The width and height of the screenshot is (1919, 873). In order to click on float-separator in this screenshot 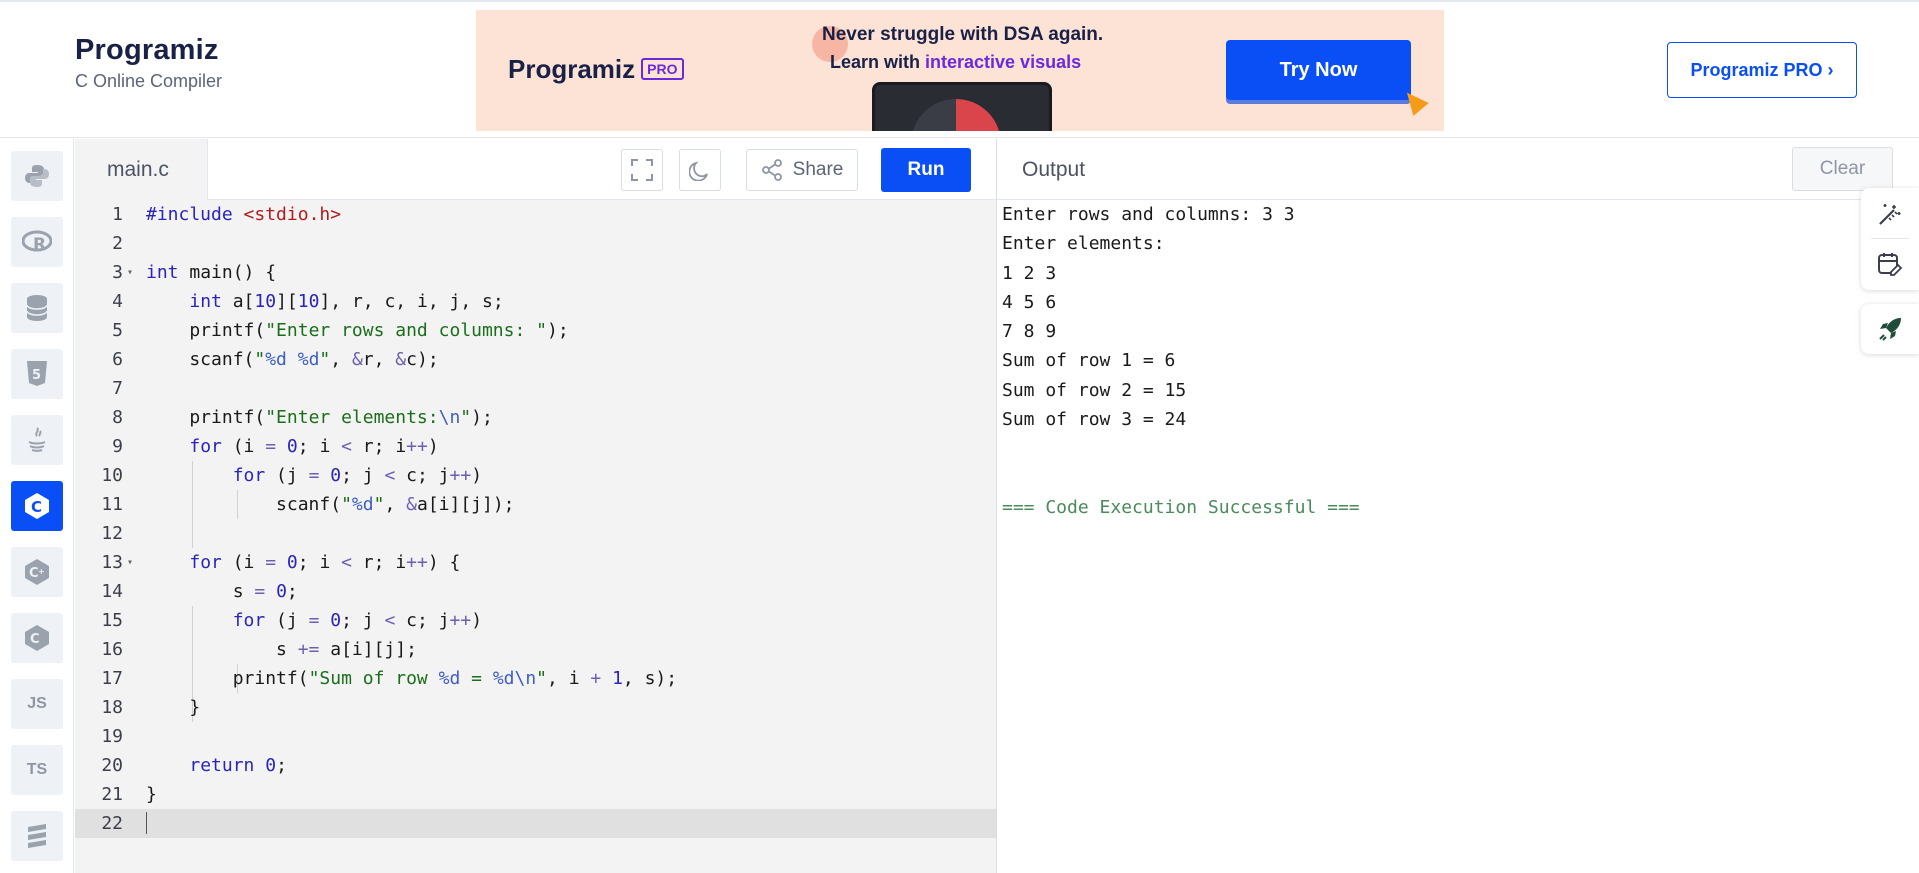, I will do `click(1890, 238)`.